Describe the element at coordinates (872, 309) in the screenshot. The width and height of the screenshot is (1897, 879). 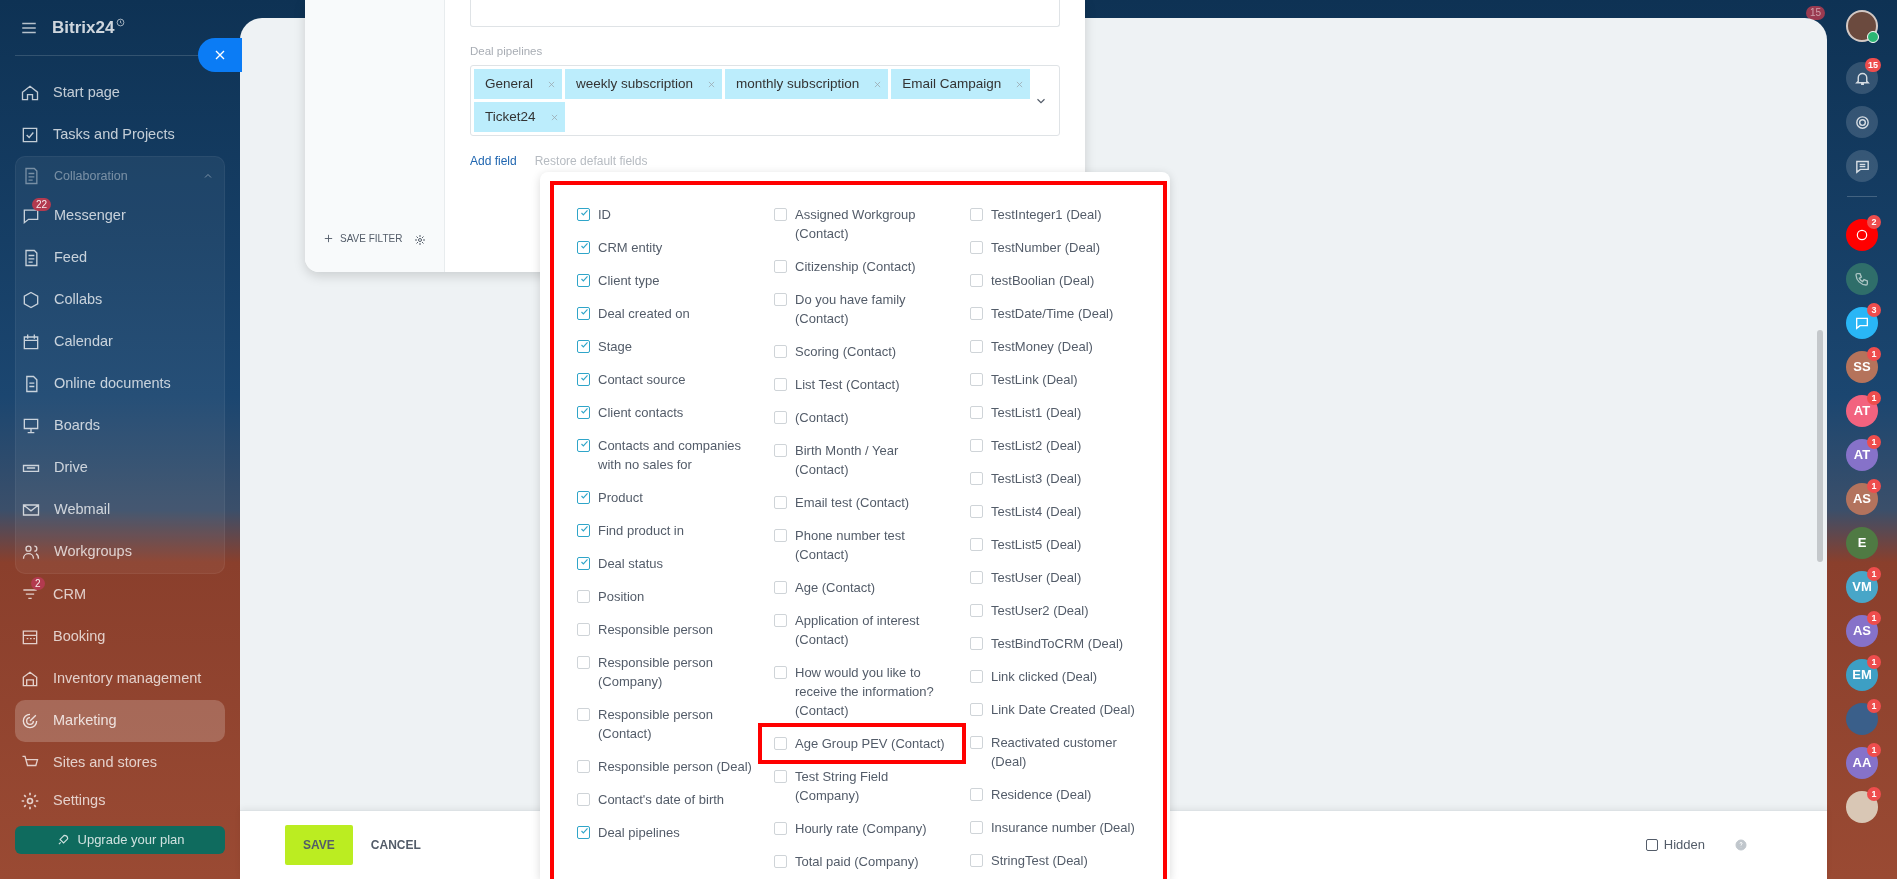
I see `field-option: Do you have family (Contact)` at that location.